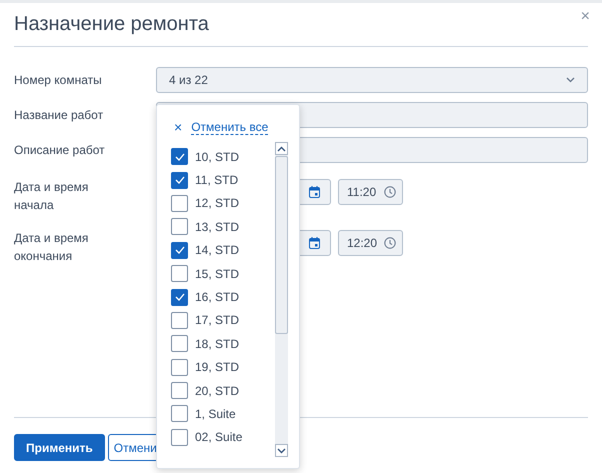  I want to click on option-label: 15, STD, so click(217, 274).